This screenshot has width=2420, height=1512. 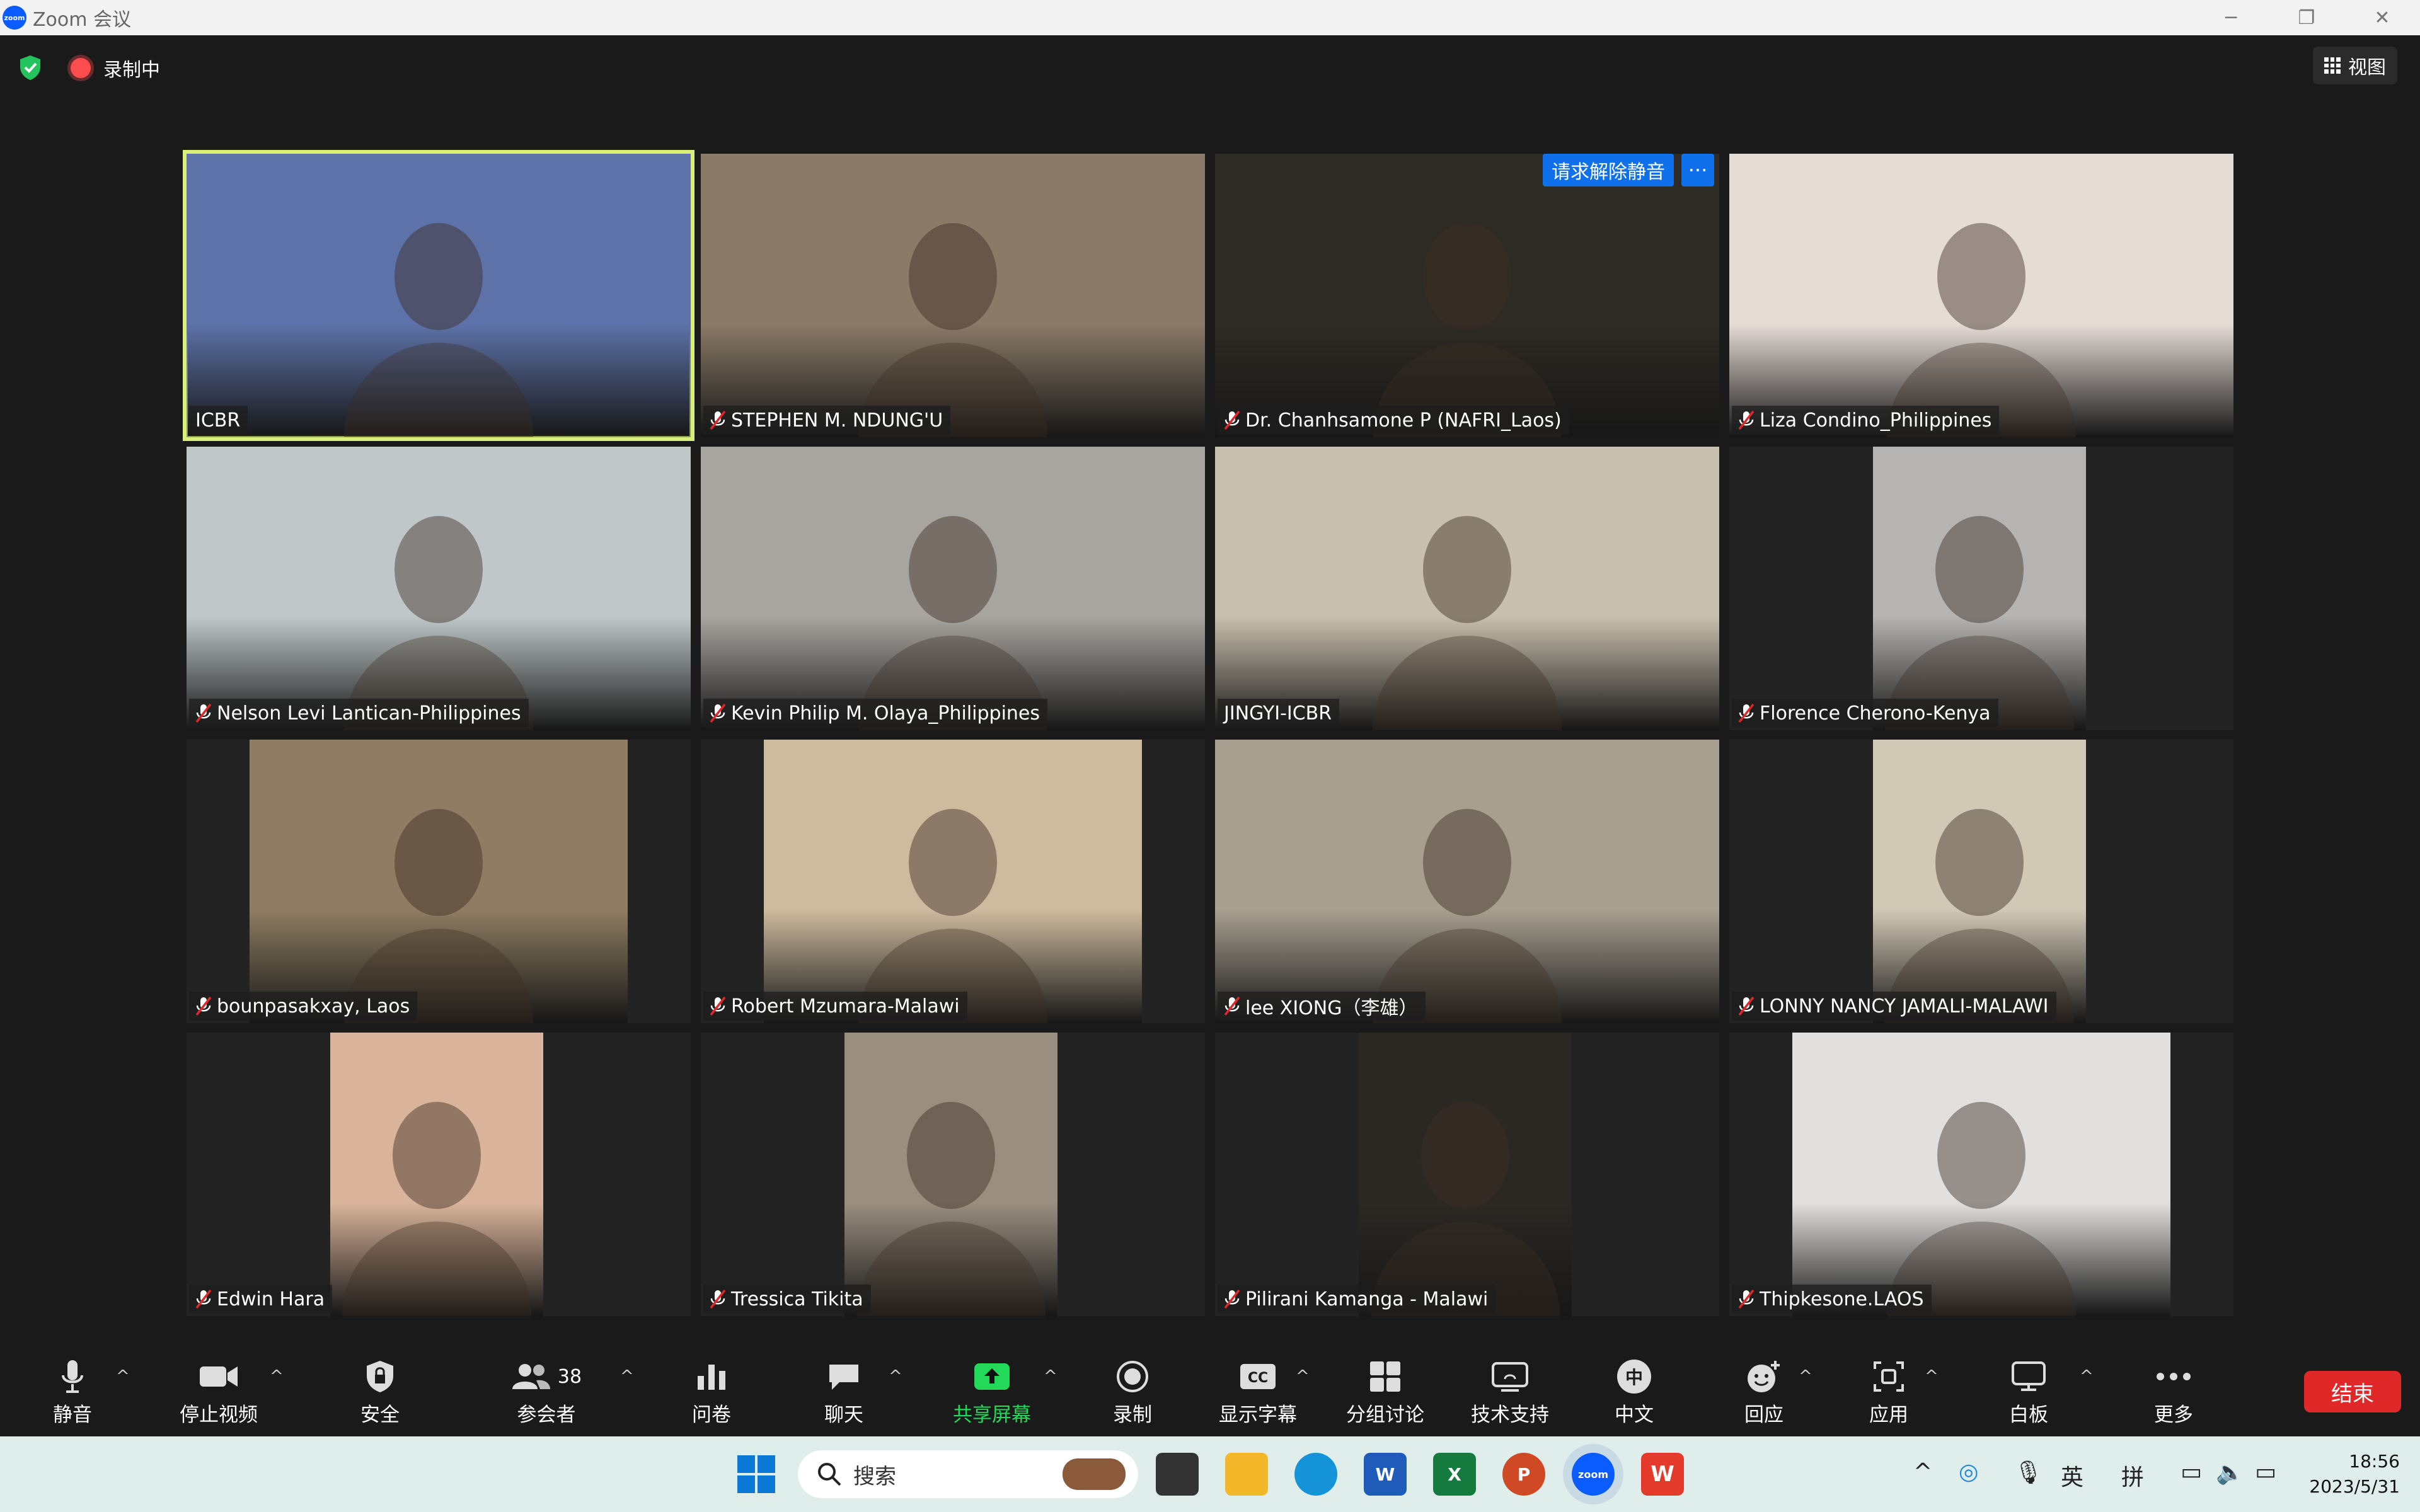 I want to click on tile-more-options-button: ···, so click(x=1698, y=170).